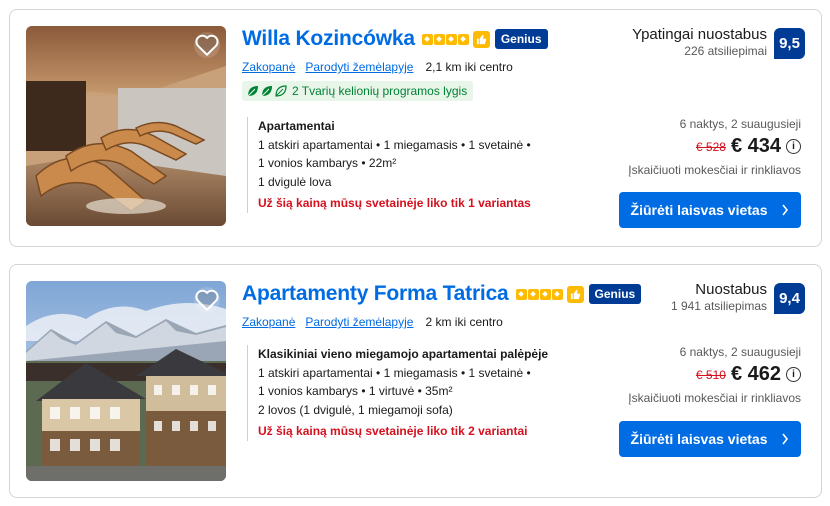  Describe the element at coordinates (328, 39) in the screenshot. I see `property-name: Willa Kozincówka` at that location.